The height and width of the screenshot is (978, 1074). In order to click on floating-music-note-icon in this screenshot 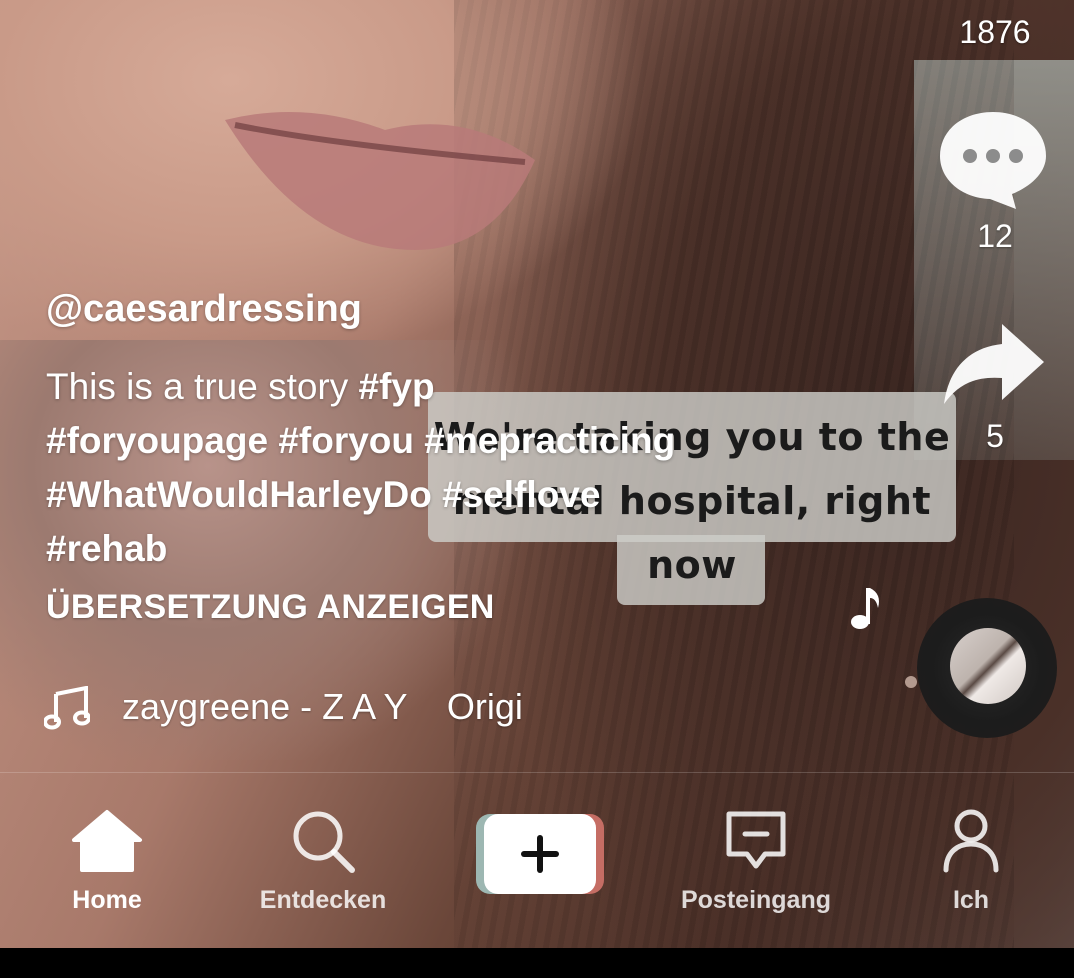, I will do `click(865, 608)`.